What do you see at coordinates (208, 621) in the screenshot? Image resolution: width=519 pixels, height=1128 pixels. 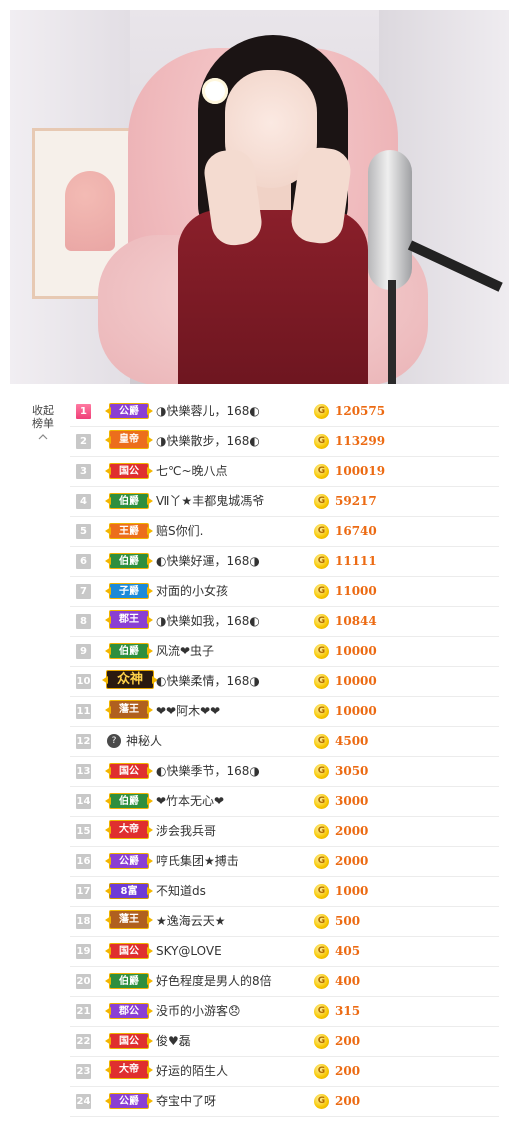 I see `user-name: ◑快樂如我，168◐` at bounding box center [208, 621].